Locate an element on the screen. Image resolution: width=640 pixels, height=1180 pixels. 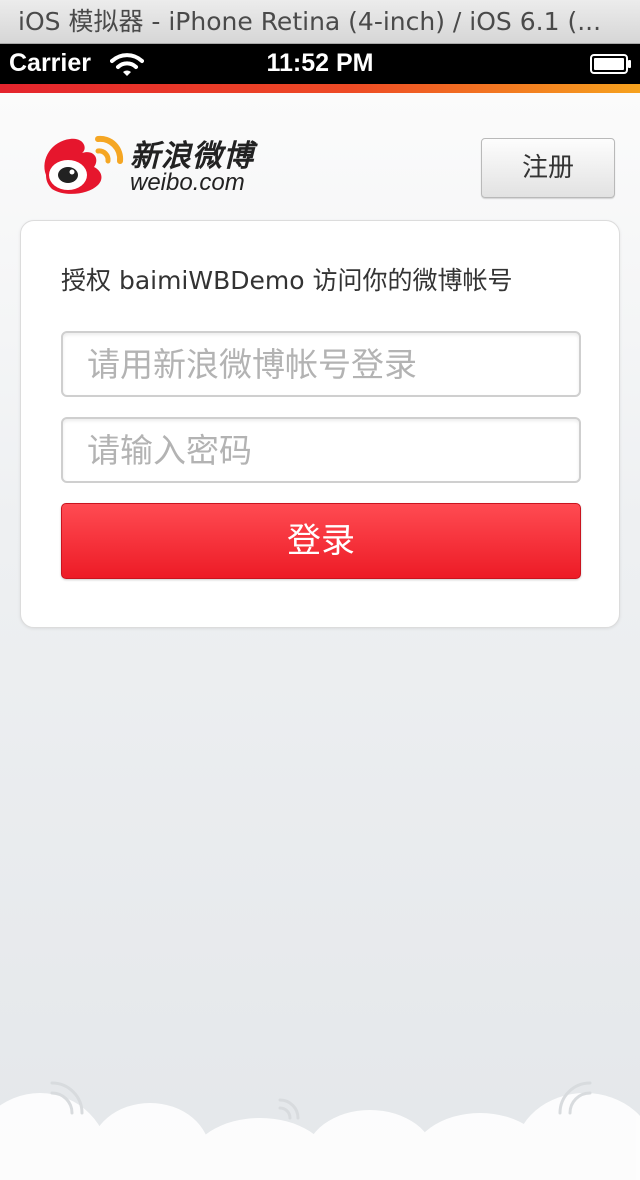
weibo-eye-icon is located at coordinates (84, 164).